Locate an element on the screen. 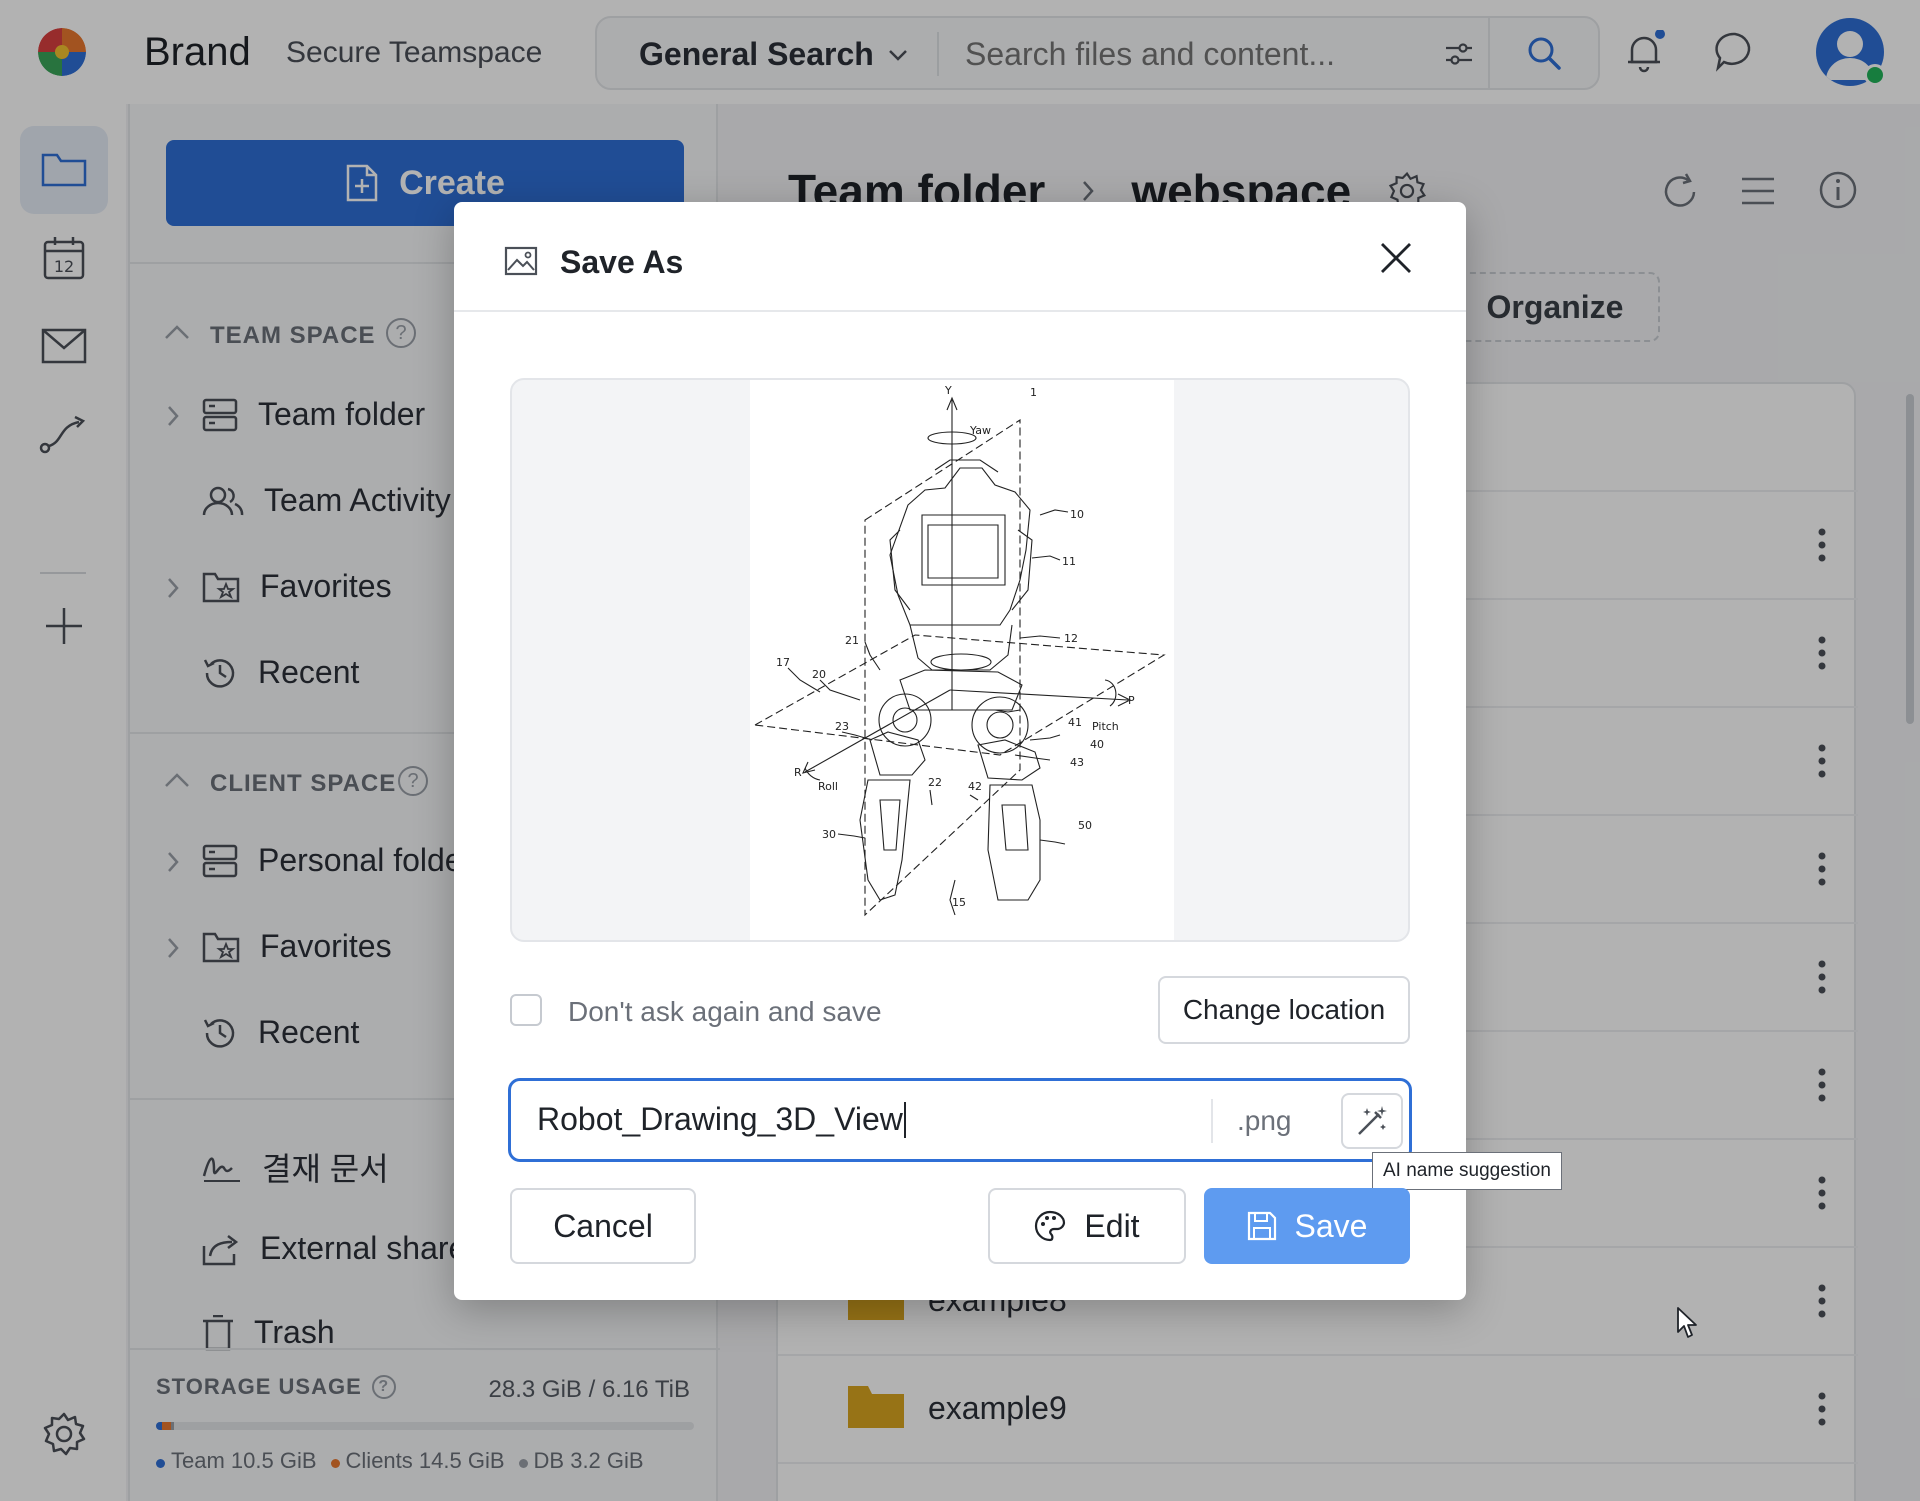 The height and width of the screenshot is (1501, 1920). text-caret is located at coordinates (904, 1119).